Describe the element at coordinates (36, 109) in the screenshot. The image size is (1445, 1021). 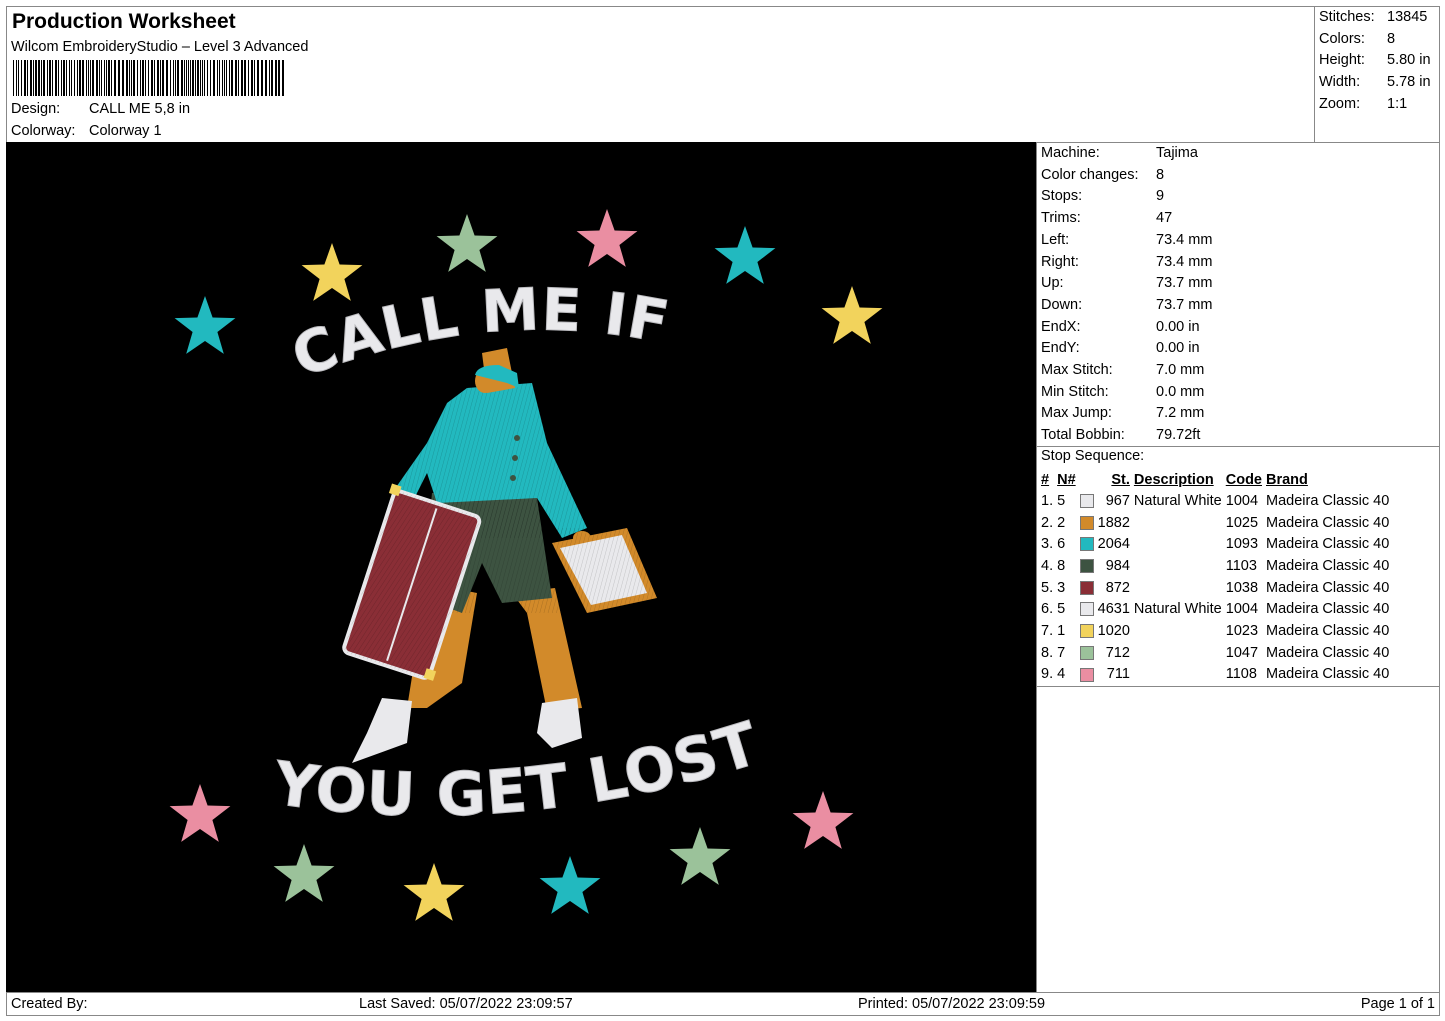
I see `design-label: Design:` at that location.